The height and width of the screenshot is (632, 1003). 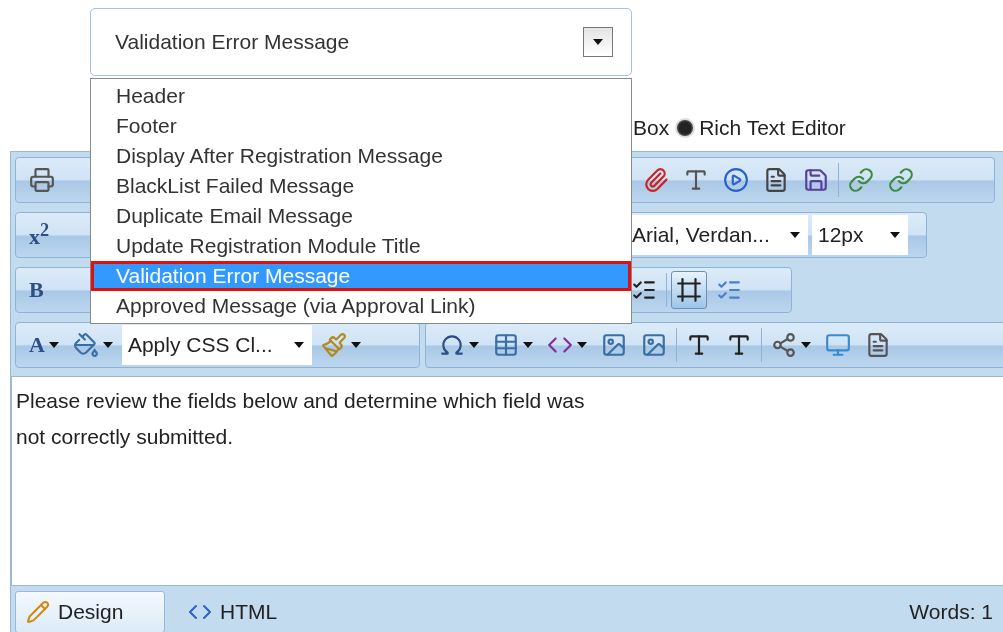 What do you see at coordinates (361, 156) in the screenshot?
I see `menu-item: Display After Registration Message` at bounding box center [361, 156].